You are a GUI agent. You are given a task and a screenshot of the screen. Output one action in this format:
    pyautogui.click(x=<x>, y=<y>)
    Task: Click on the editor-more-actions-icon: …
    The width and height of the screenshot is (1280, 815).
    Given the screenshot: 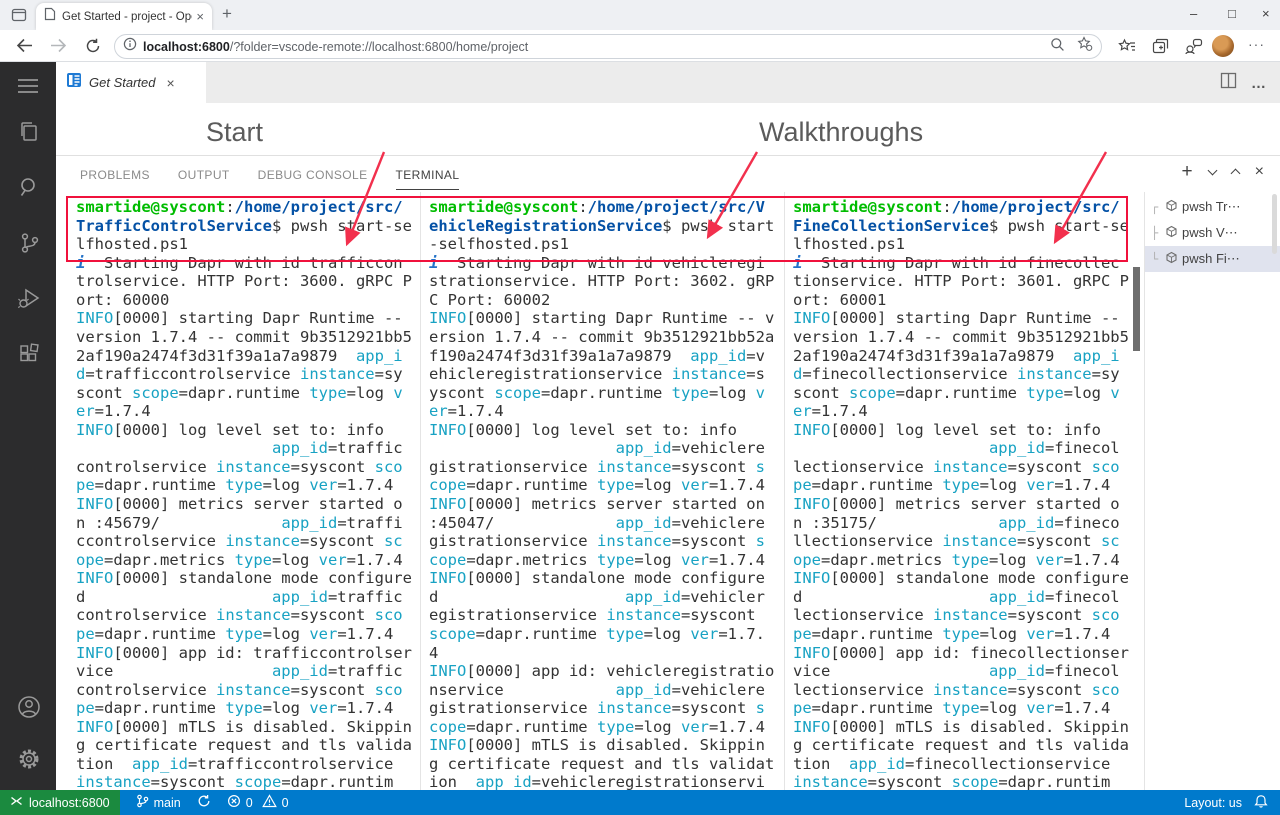 What is the action you would take?
    pyautogui.click(x=1258, y=83)
    